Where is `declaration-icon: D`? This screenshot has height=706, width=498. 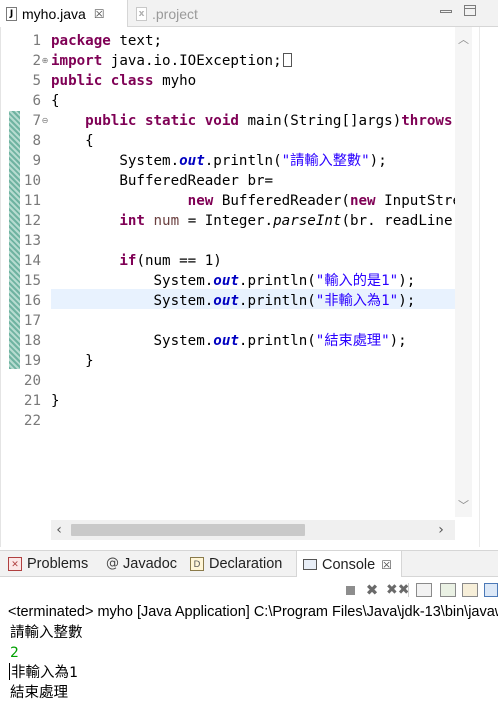
declaration-icon: D is located at coordinates (197, 564).